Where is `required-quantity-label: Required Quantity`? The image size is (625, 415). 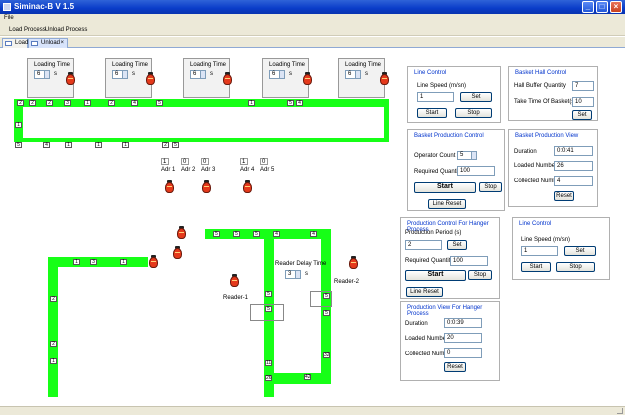
required-quantity-label: Required Quantity is located at coordinates (438, 172).